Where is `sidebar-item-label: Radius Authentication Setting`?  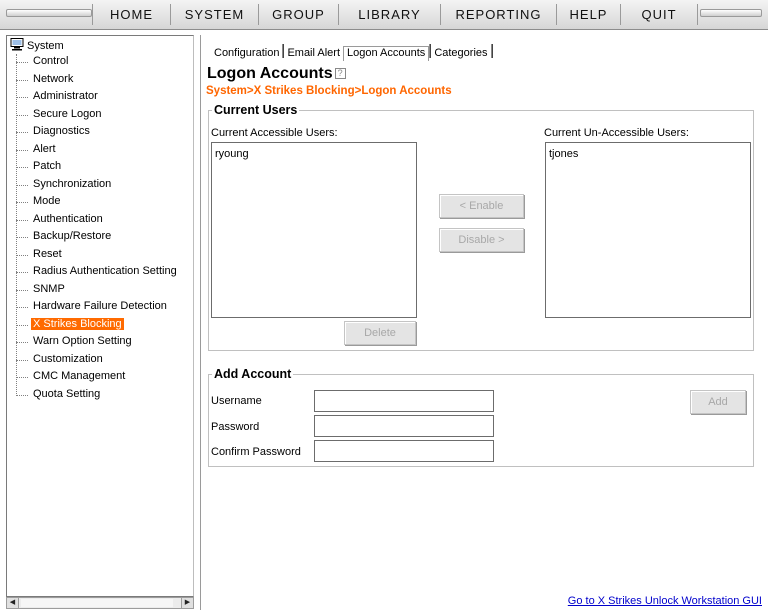 sidebar-item-label: Radius Authentication Setting is located at coordinates (105, 271).